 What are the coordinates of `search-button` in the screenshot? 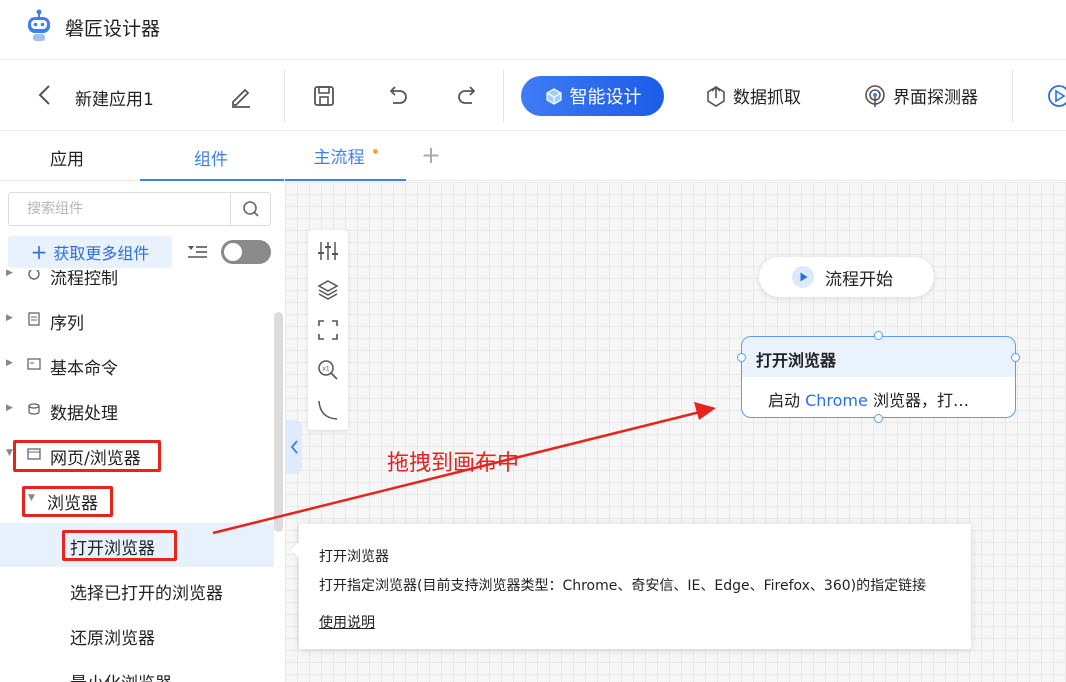 It's located at (250, 209).